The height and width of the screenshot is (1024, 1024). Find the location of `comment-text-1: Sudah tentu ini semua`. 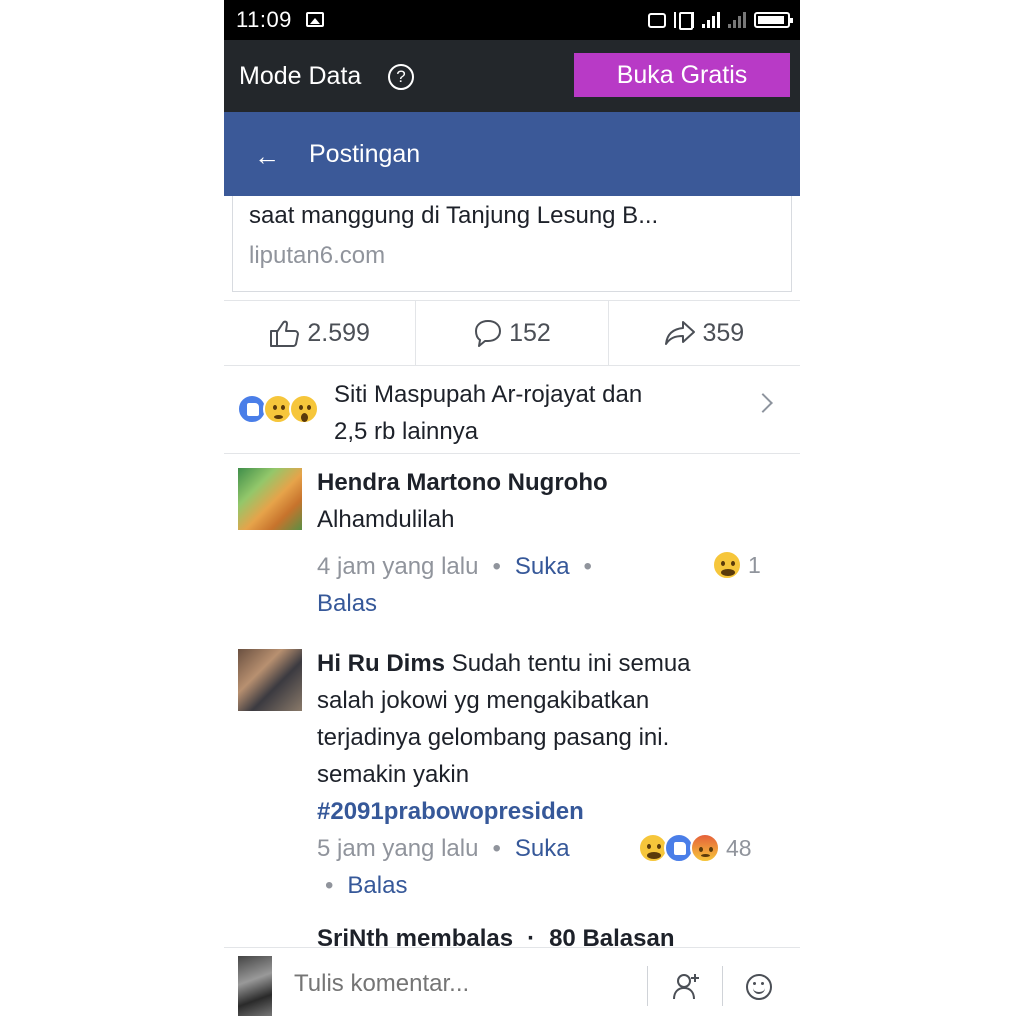

comment-text-1: Sudah tentu ini semua is located at coordinates (571, 663).